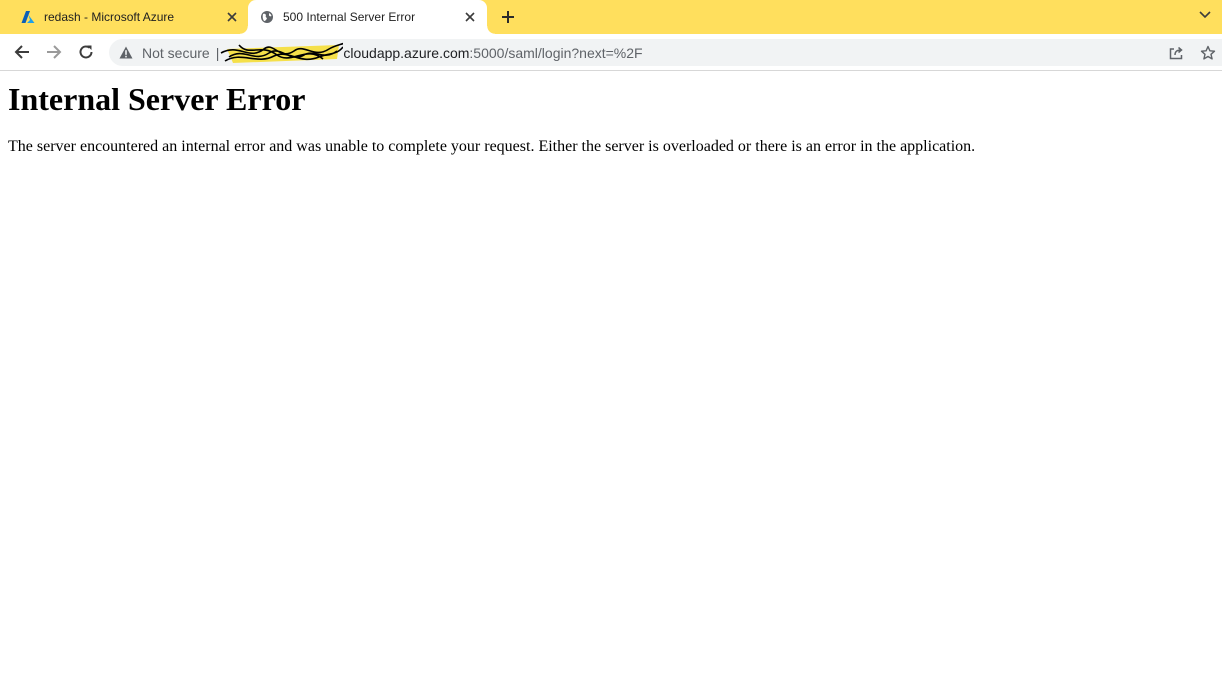 The width and height of the screenshot is (1222, 688). I want to click on tab-internal-server-error: 500 Internal Server Error, so click(367, 17).